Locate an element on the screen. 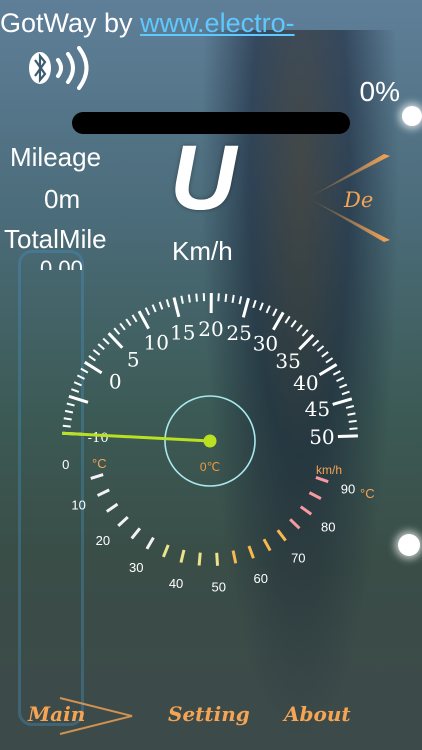 Image resolution: width=422 pixels, height=750 pixels. needle-hub is located at coordinates (210, 441).